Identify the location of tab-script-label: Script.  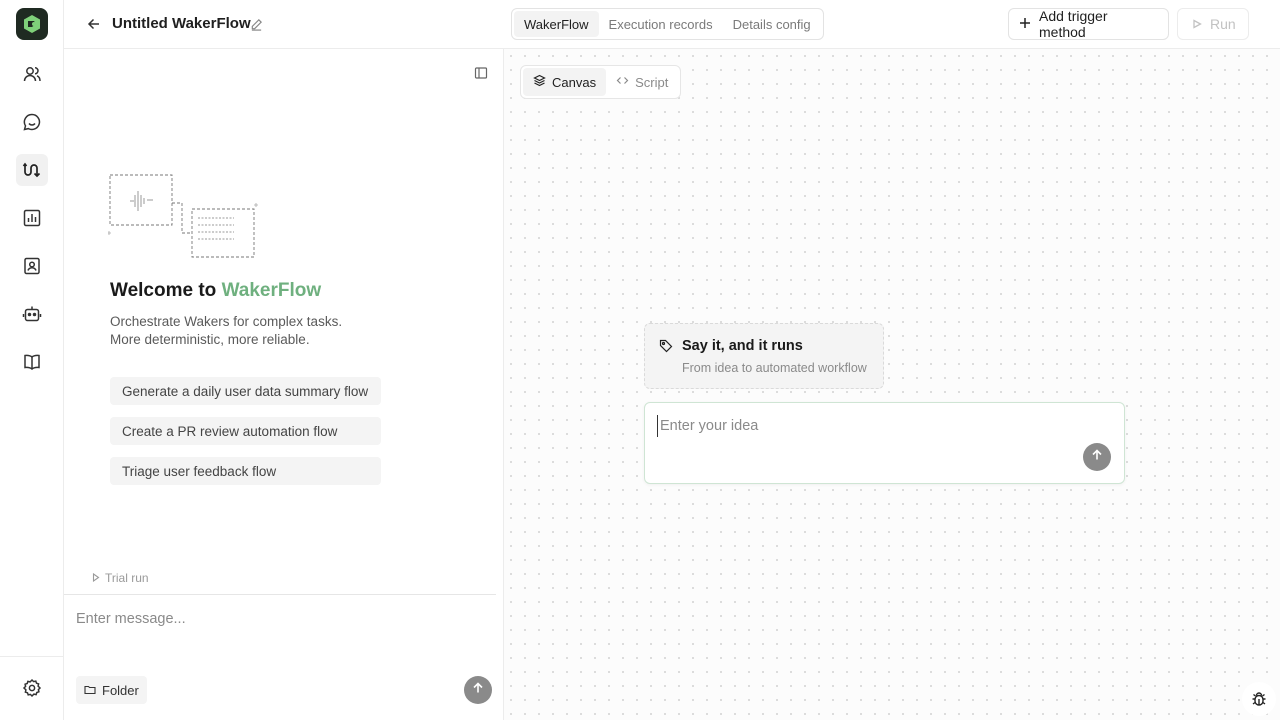
(652, 82).